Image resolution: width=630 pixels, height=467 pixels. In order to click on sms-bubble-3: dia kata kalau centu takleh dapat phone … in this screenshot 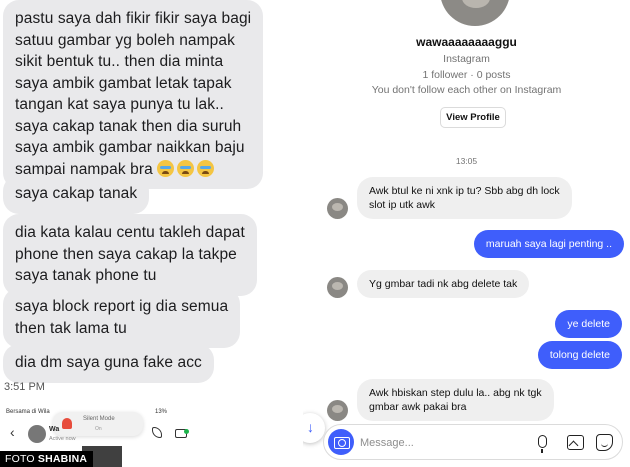, I will do `click(130, 255)`.